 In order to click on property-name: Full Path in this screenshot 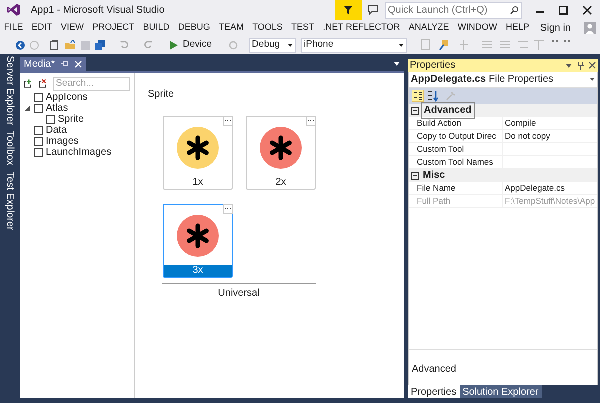, I will do `click(456, 201)`.